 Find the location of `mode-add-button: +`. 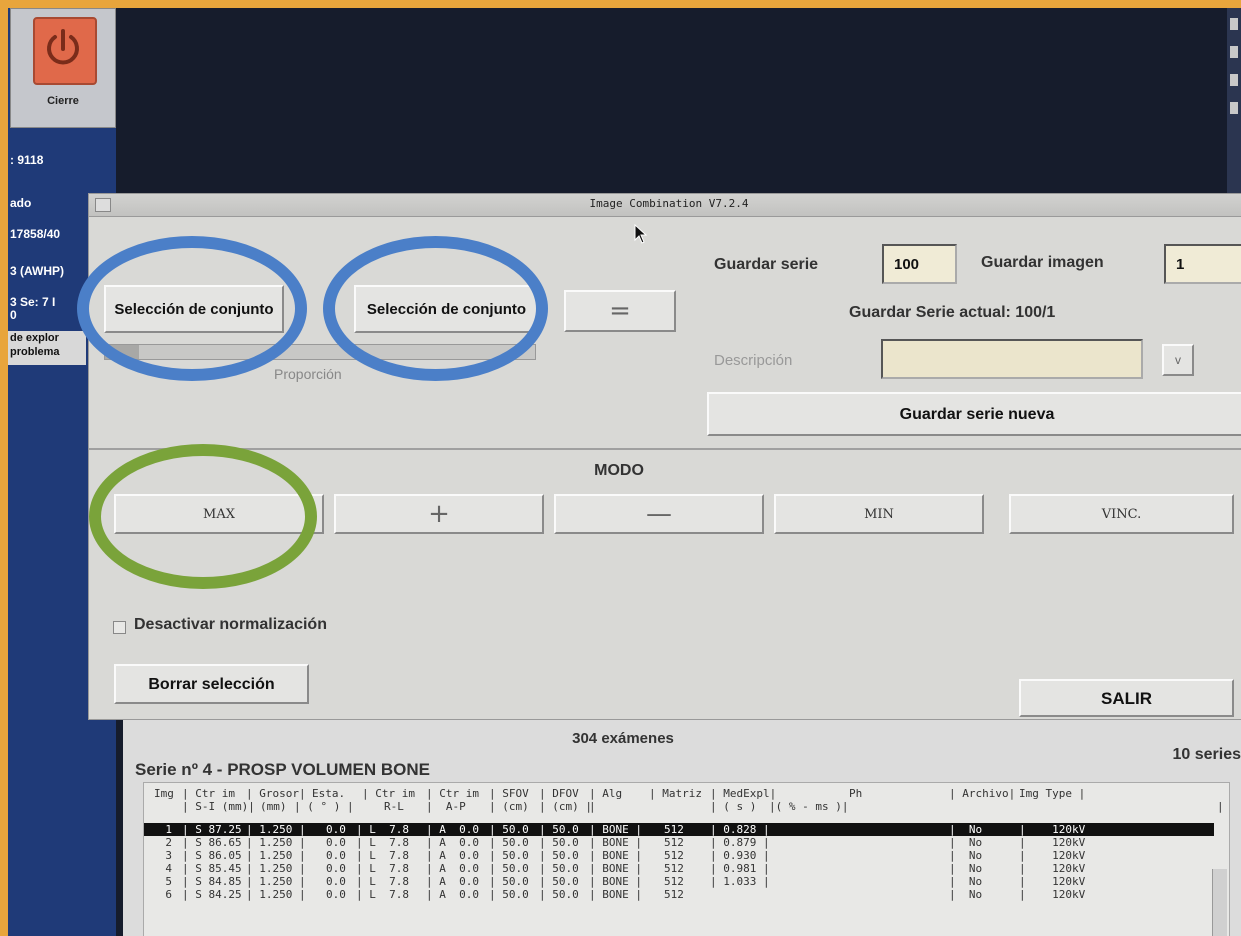

mode-add-button: + is located at coordinates (439, 514).